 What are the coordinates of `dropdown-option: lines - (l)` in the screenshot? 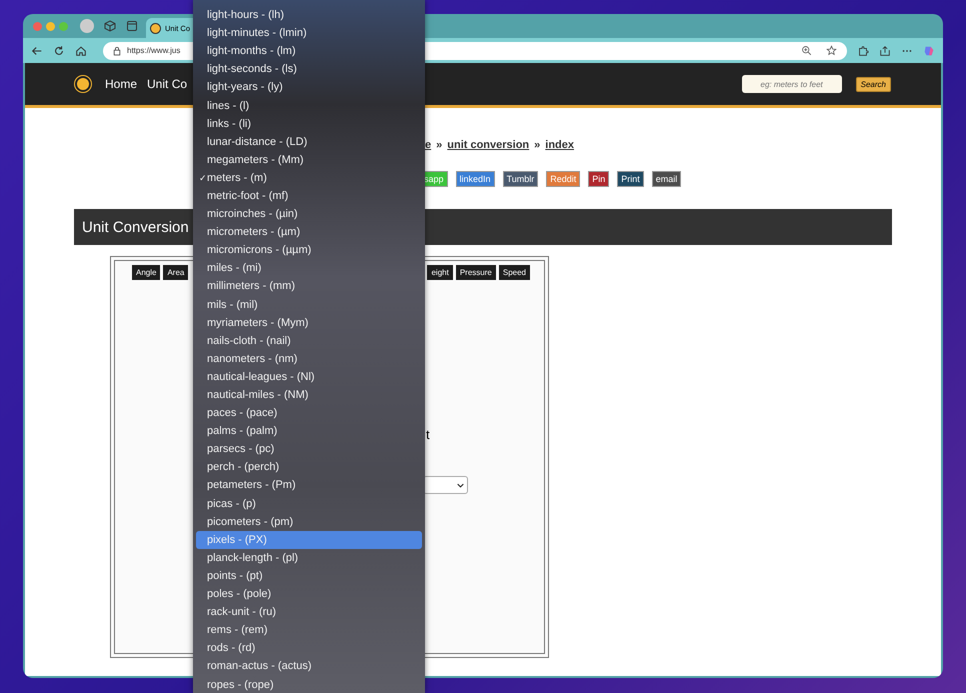 It's located at (309, 105).